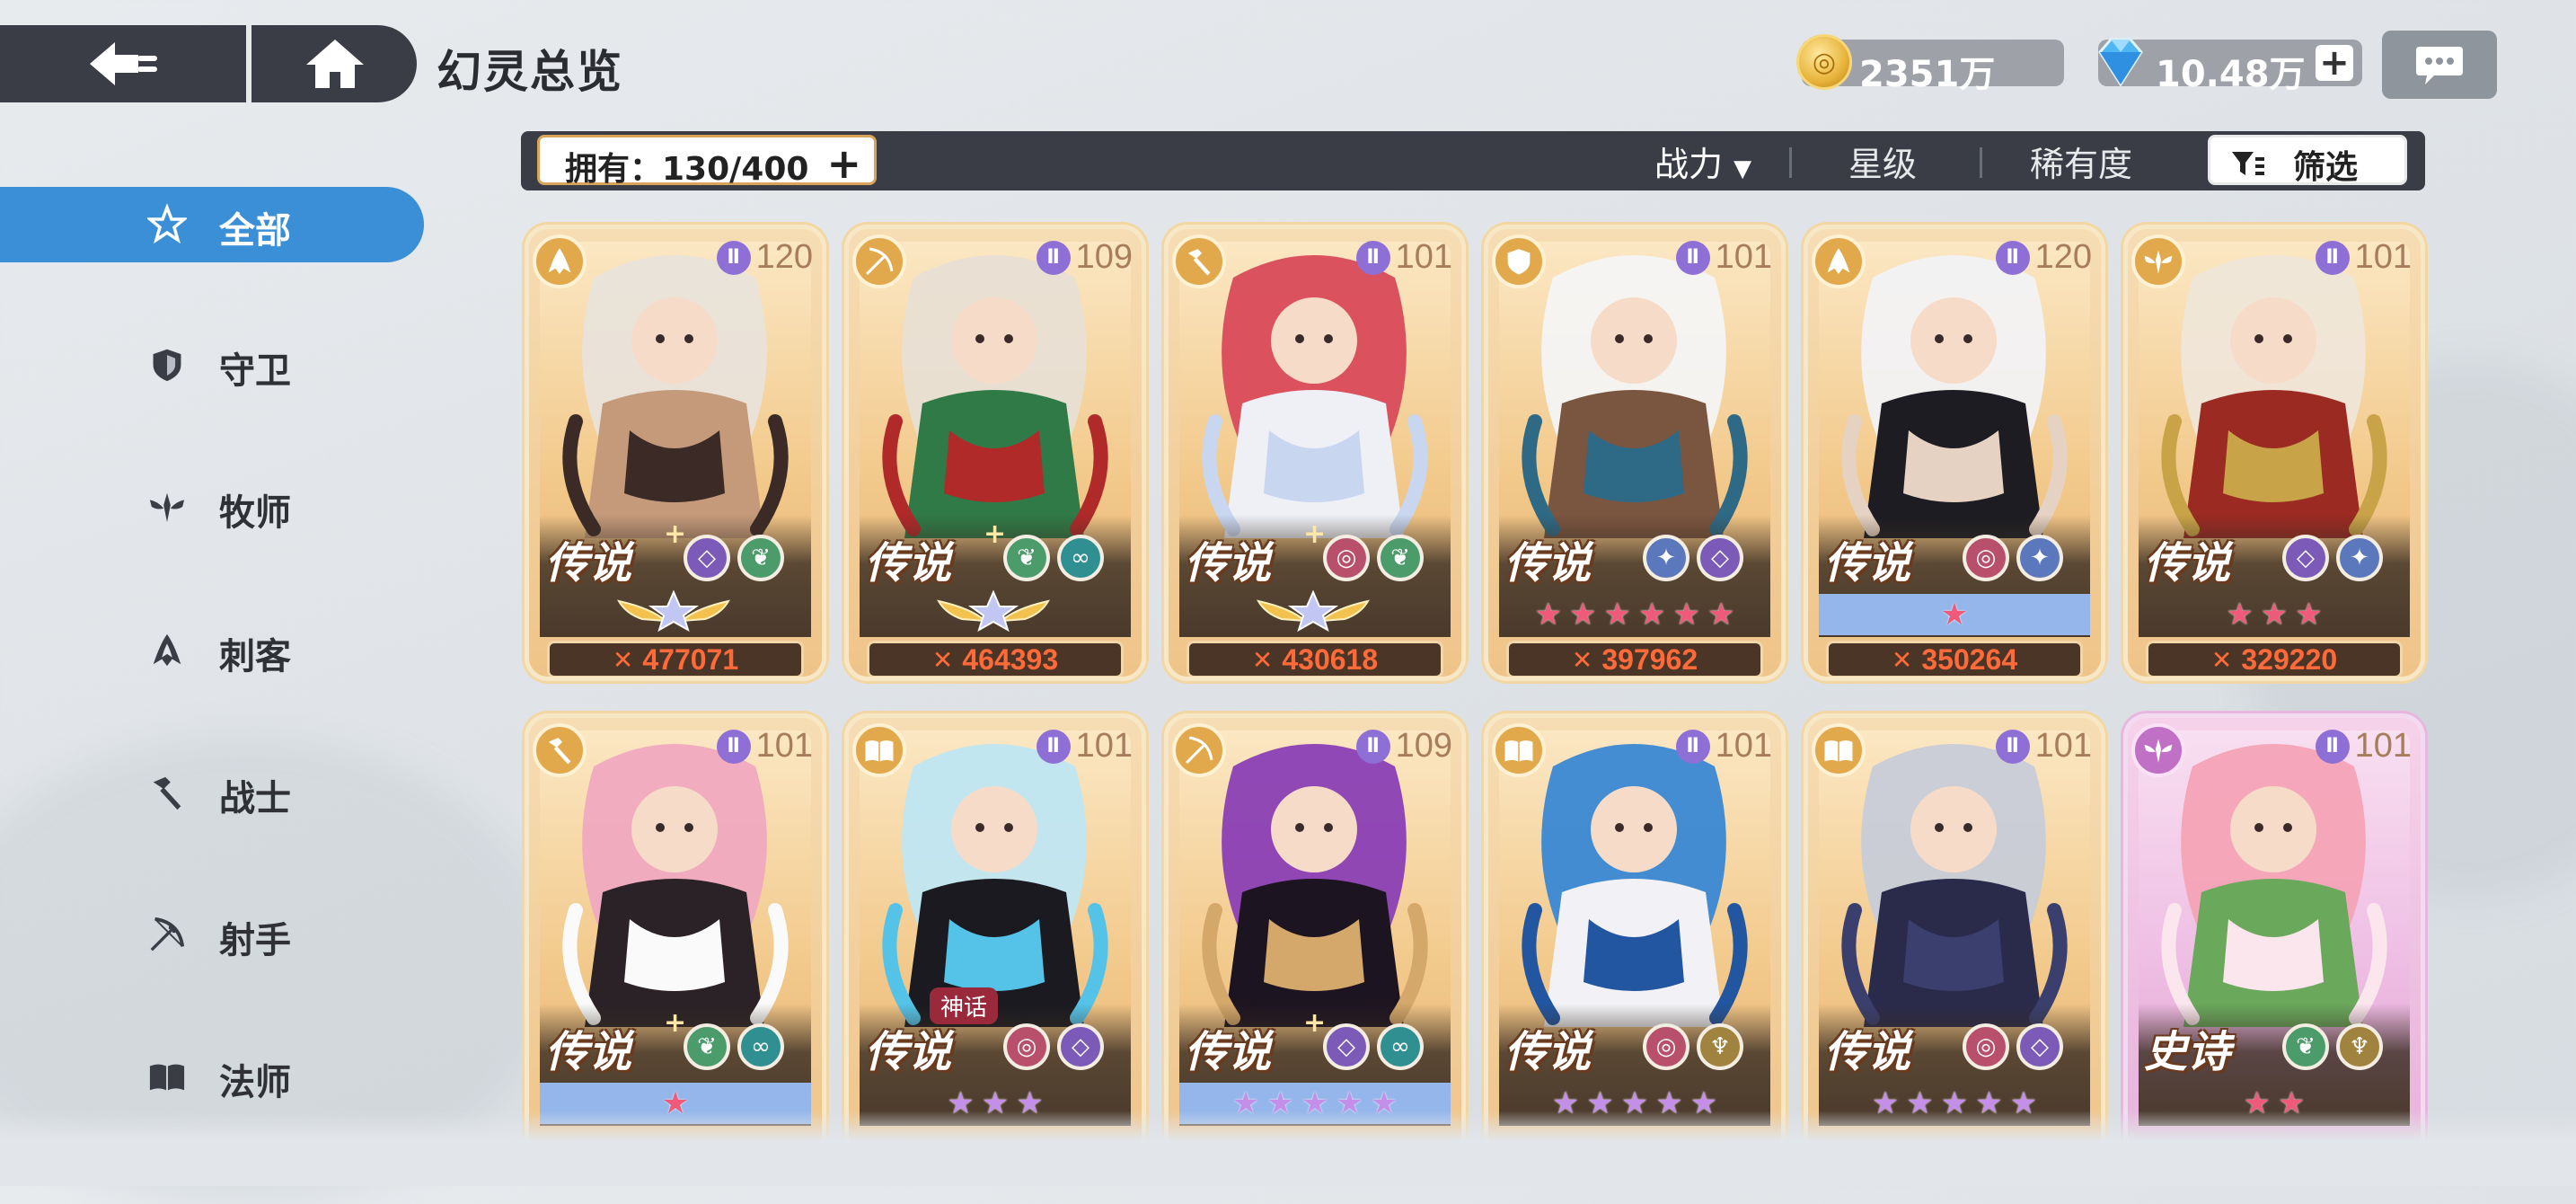  I want to click on owned-count-box: 拥有：130/400 +, so click(707, 161).